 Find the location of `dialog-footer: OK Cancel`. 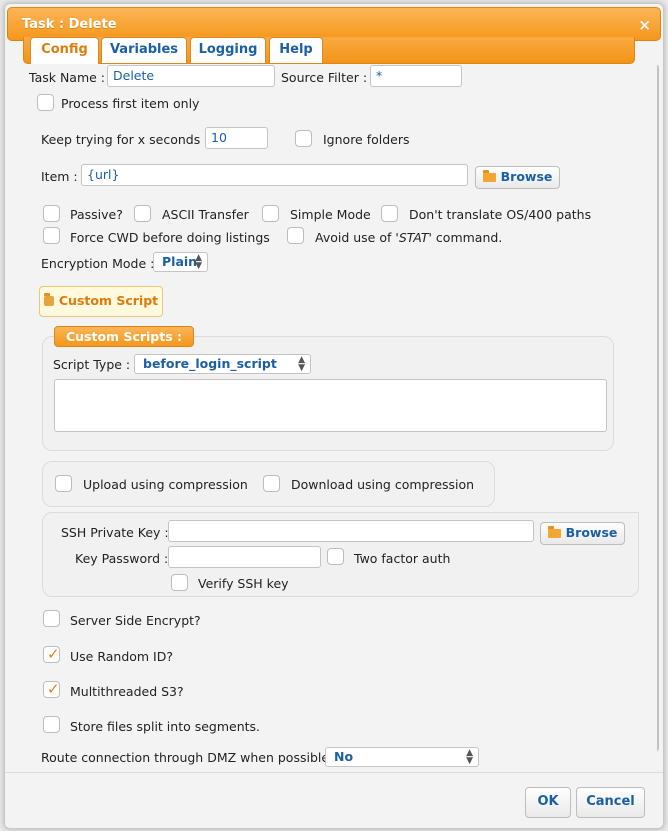

dialog-footer: OK Cancel is located at coordinates (334, 800).